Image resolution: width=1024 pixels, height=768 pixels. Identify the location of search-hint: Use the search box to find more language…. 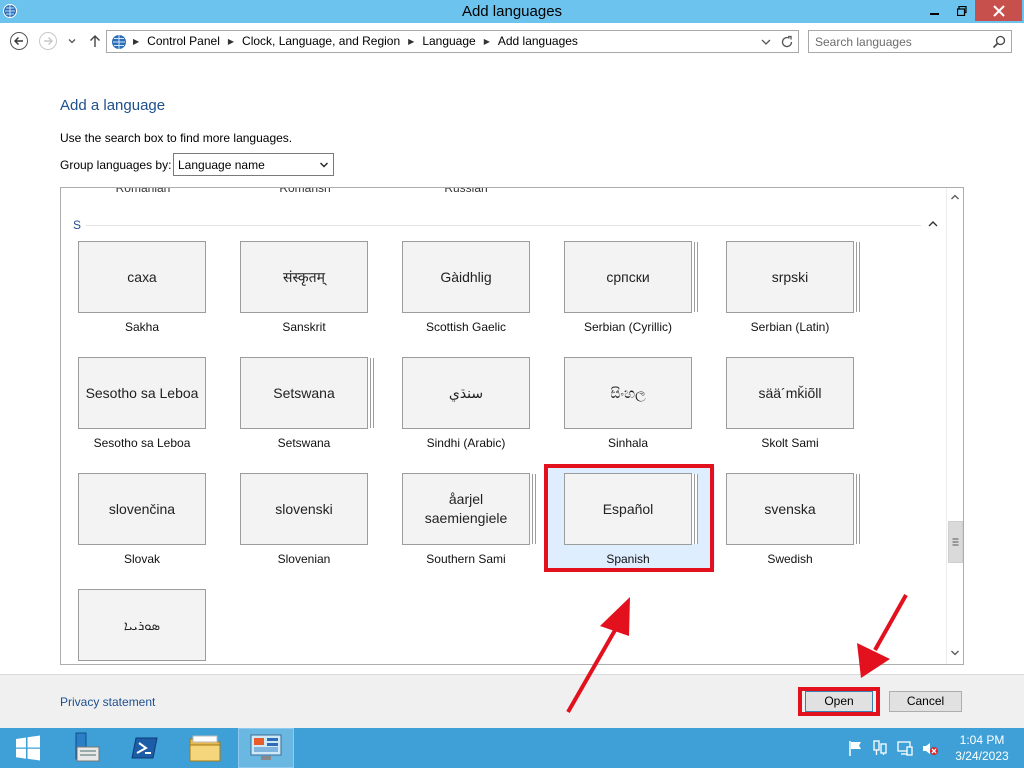
(176, 138).